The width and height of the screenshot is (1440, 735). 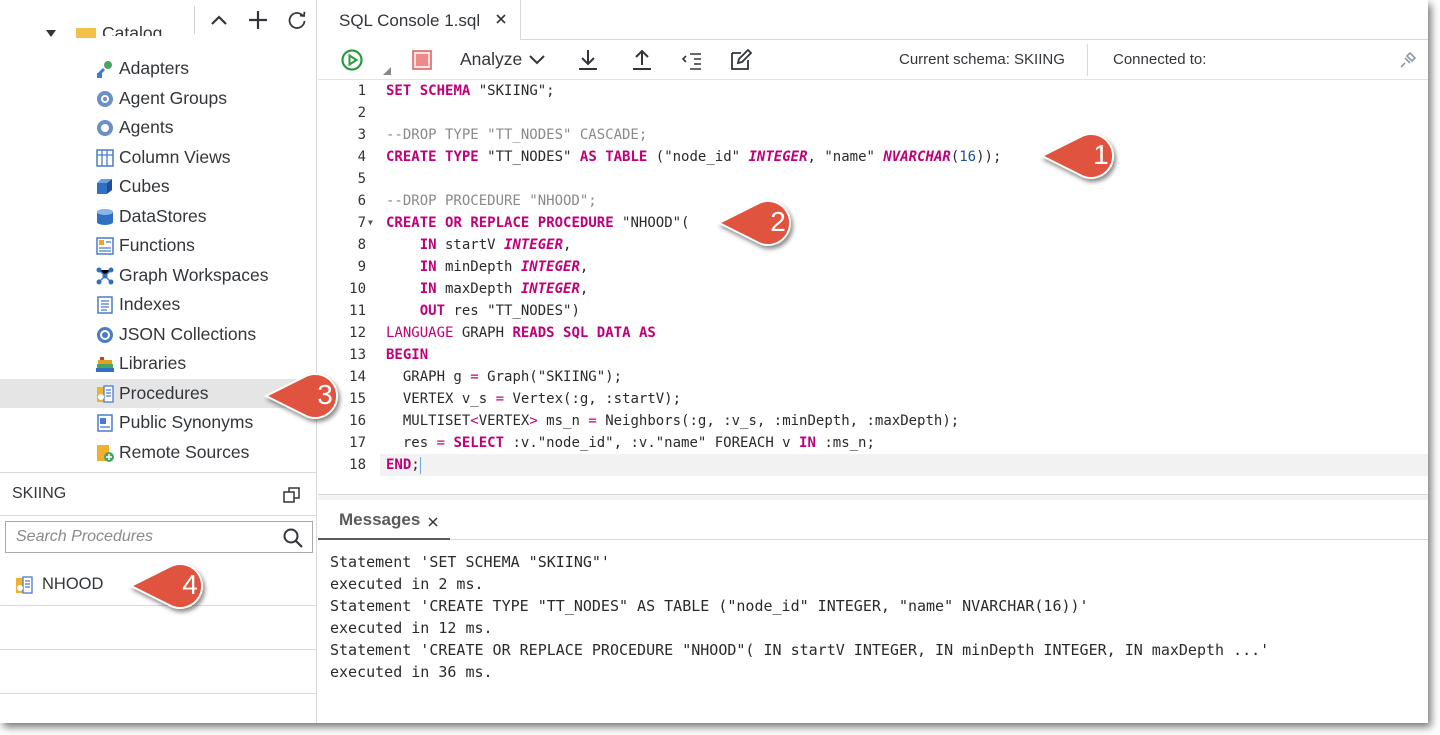 What do you see at coordinates (105, 127) in the screenshot?
I see `agents-icon` at bounding box center [105, 127].